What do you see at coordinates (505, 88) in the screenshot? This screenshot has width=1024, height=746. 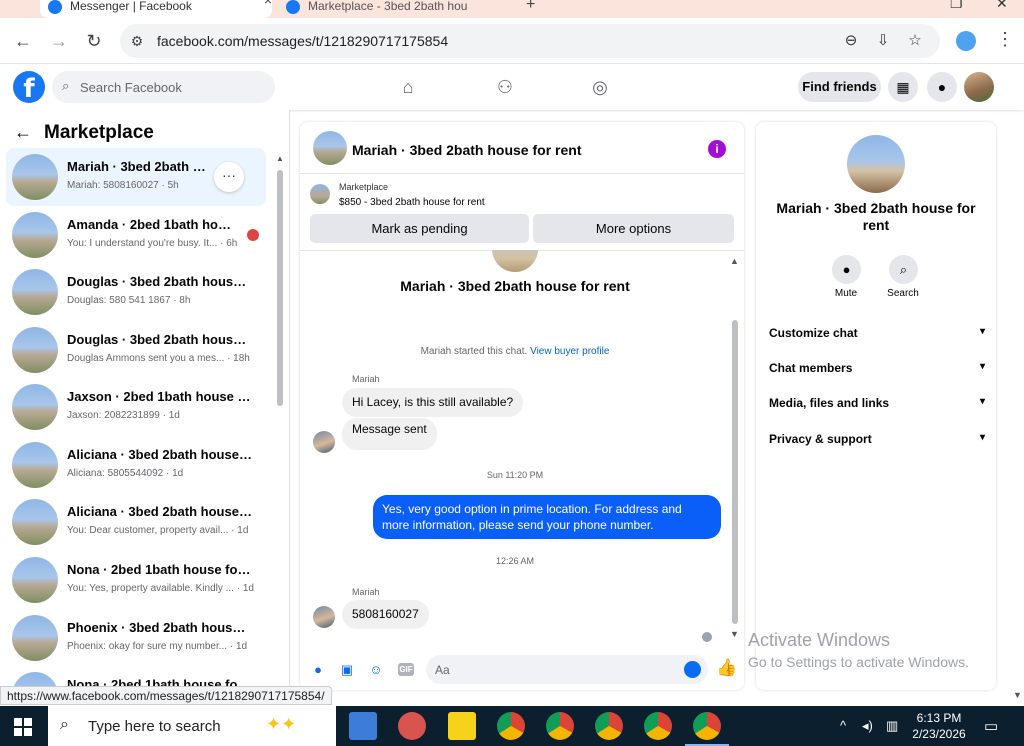 I see `friends-icon: ⚇` at bounding box center [505, 88].